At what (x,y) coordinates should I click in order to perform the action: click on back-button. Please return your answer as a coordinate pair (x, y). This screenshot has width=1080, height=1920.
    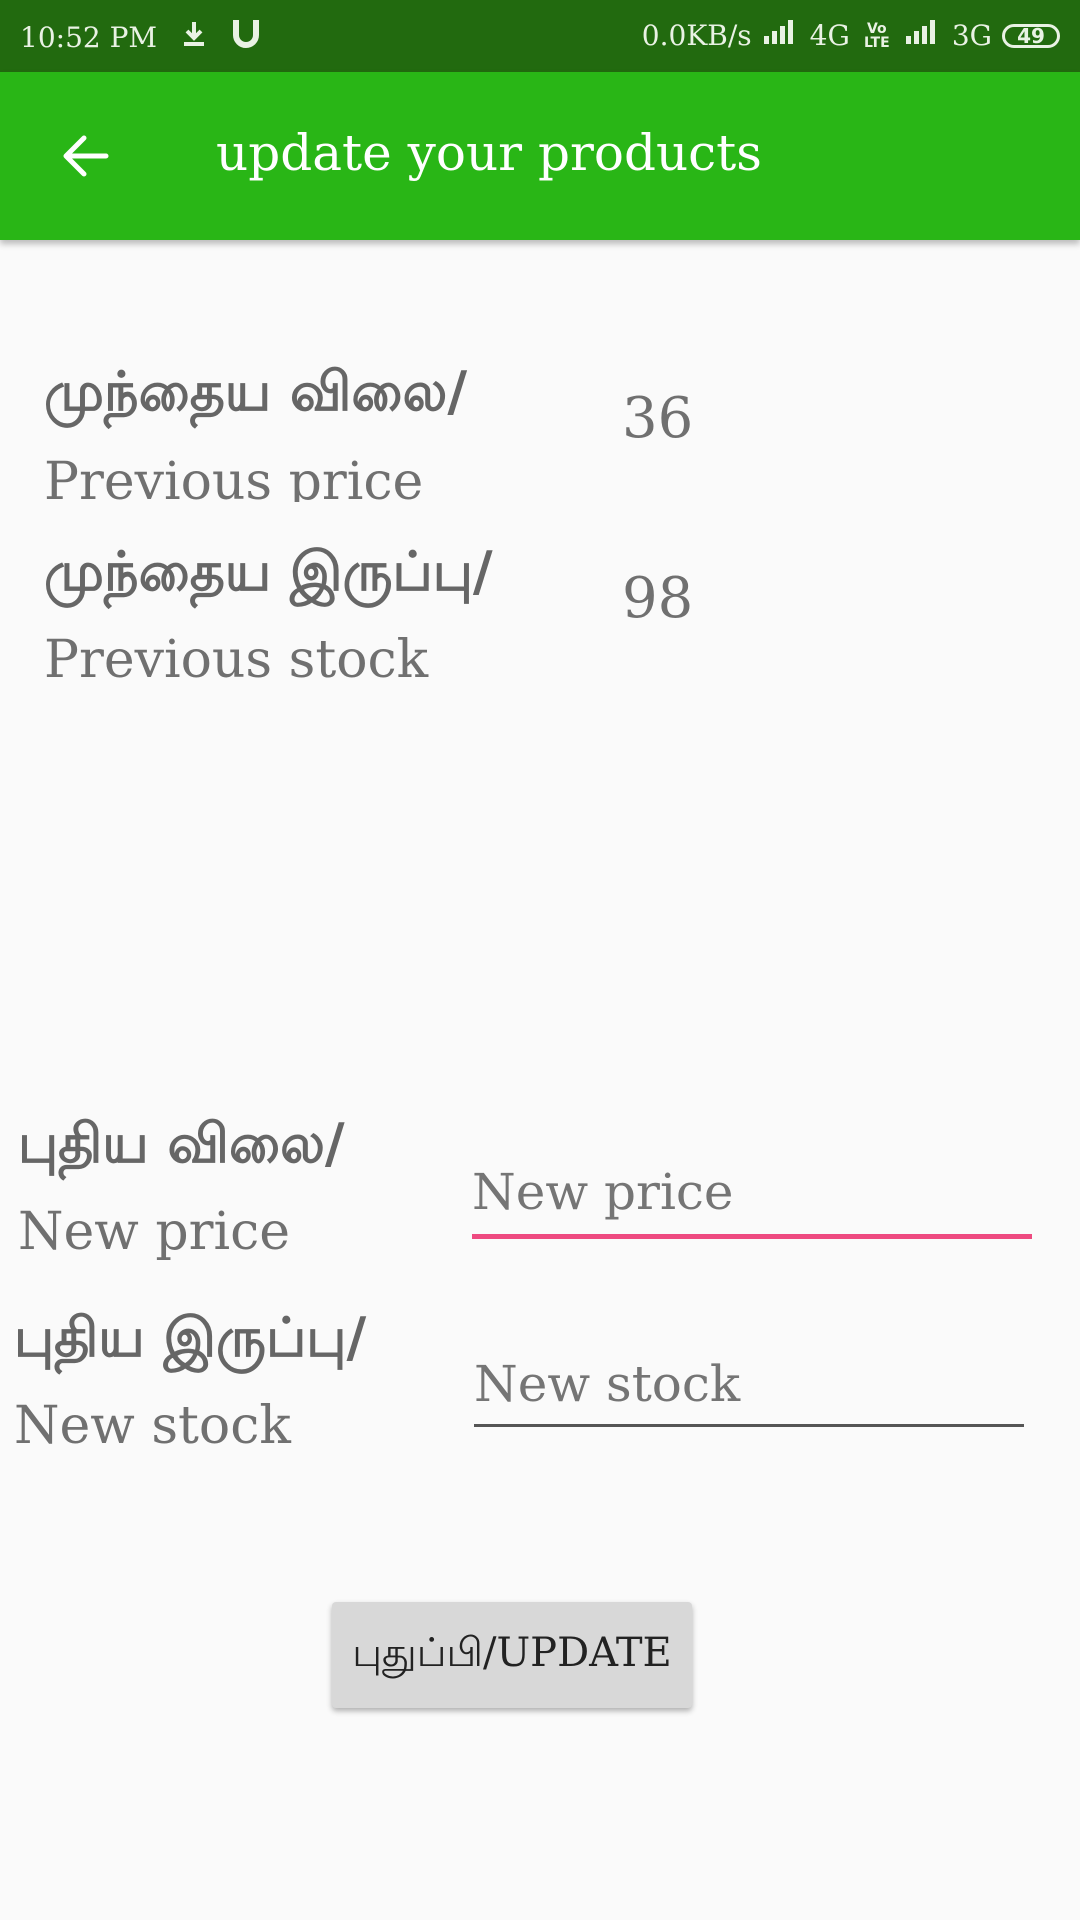
    Looking at the image, I should click on (84, 156).